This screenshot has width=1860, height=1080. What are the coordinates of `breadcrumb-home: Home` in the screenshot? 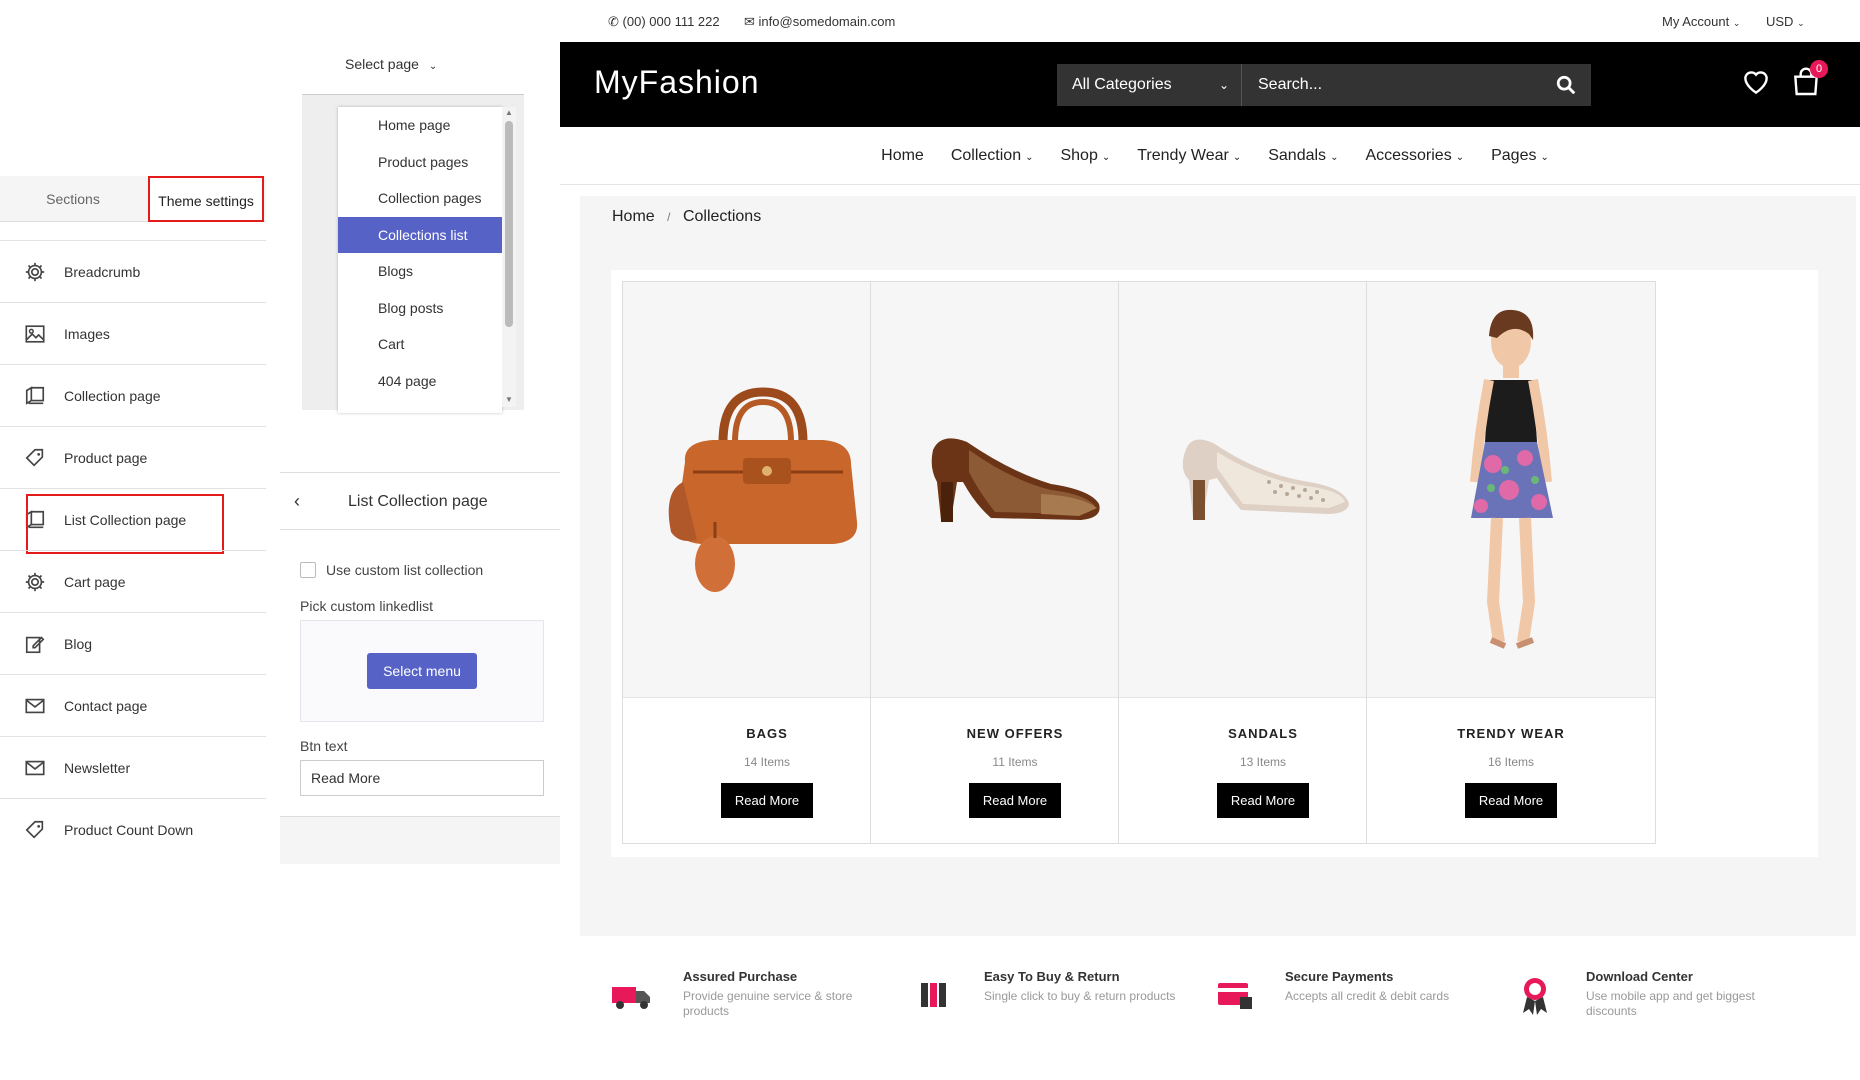 It's located at (633, 216).